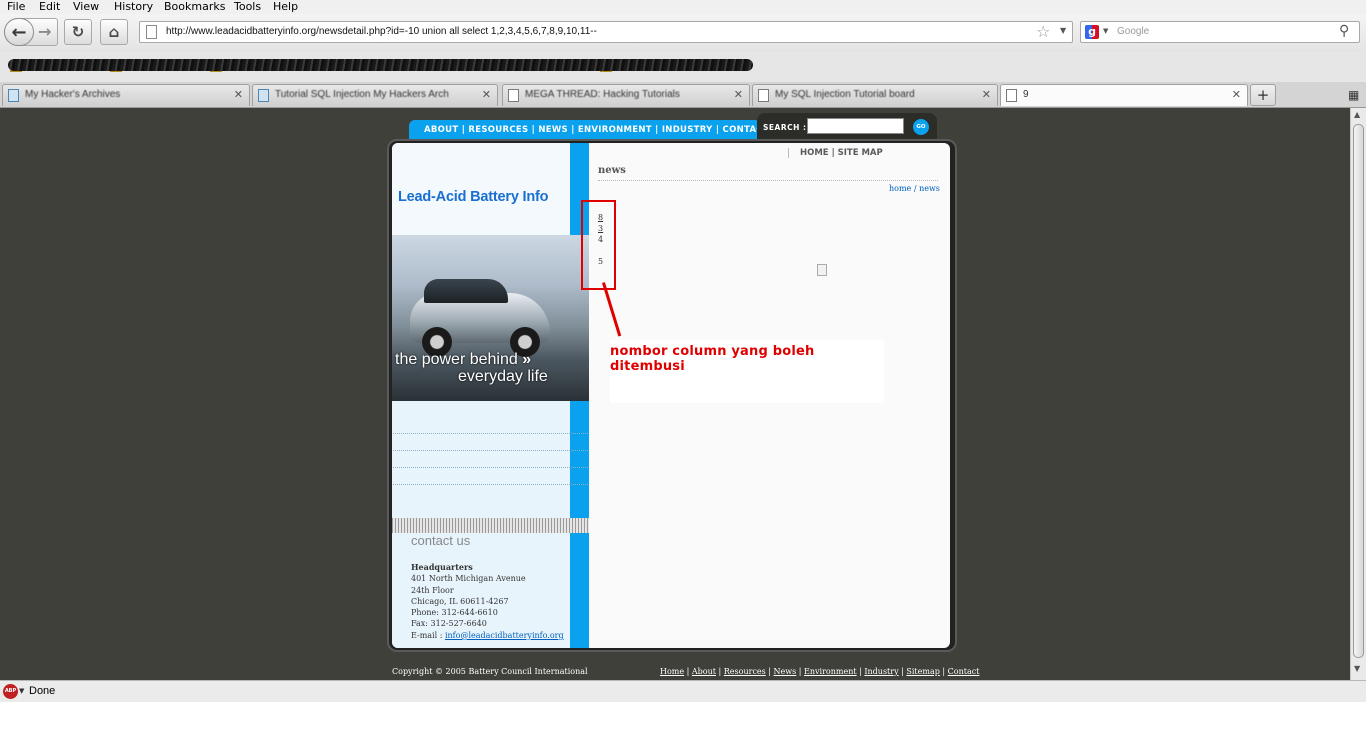 The image size is (1366, 740). I want to click on footer-link-news: News, so click(785, 671).